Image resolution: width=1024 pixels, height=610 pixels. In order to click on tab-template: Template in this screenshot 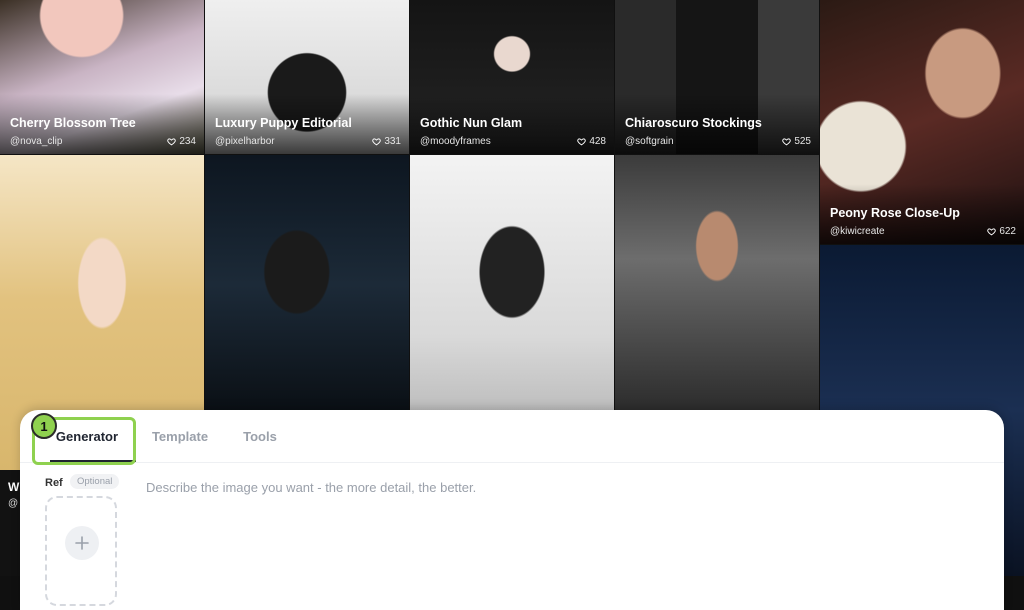, I will do `click(180, 436)`.